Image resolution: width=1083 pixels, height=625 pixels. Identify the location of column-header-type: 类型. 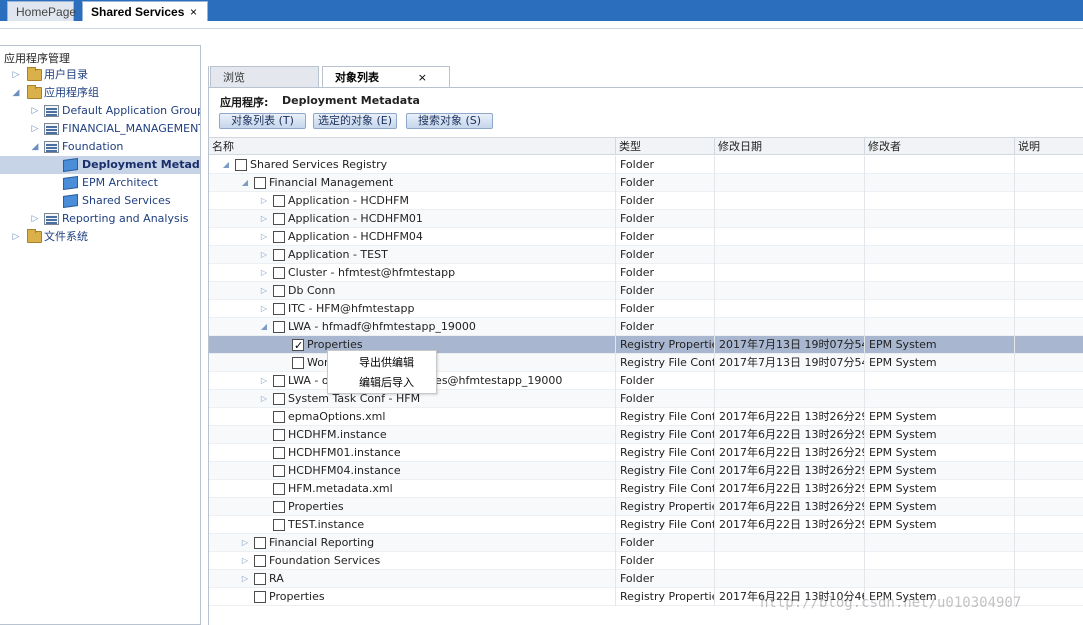
(665, 146).